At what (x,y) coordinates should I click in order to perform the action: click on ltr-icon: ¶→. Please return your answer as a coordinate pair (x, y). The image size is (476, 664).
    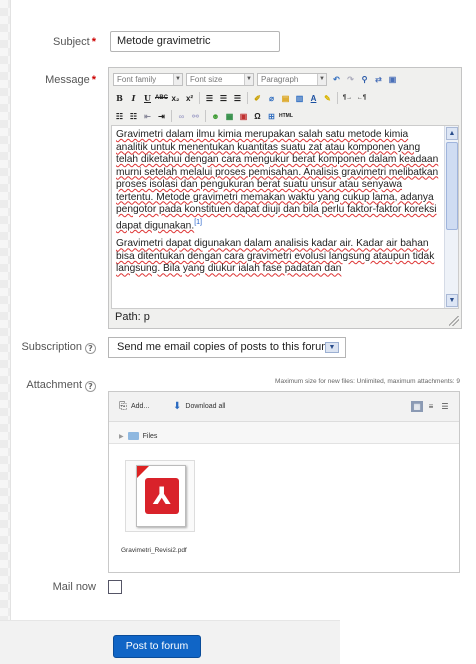
    Looking at the image, I should click on (347, 98).